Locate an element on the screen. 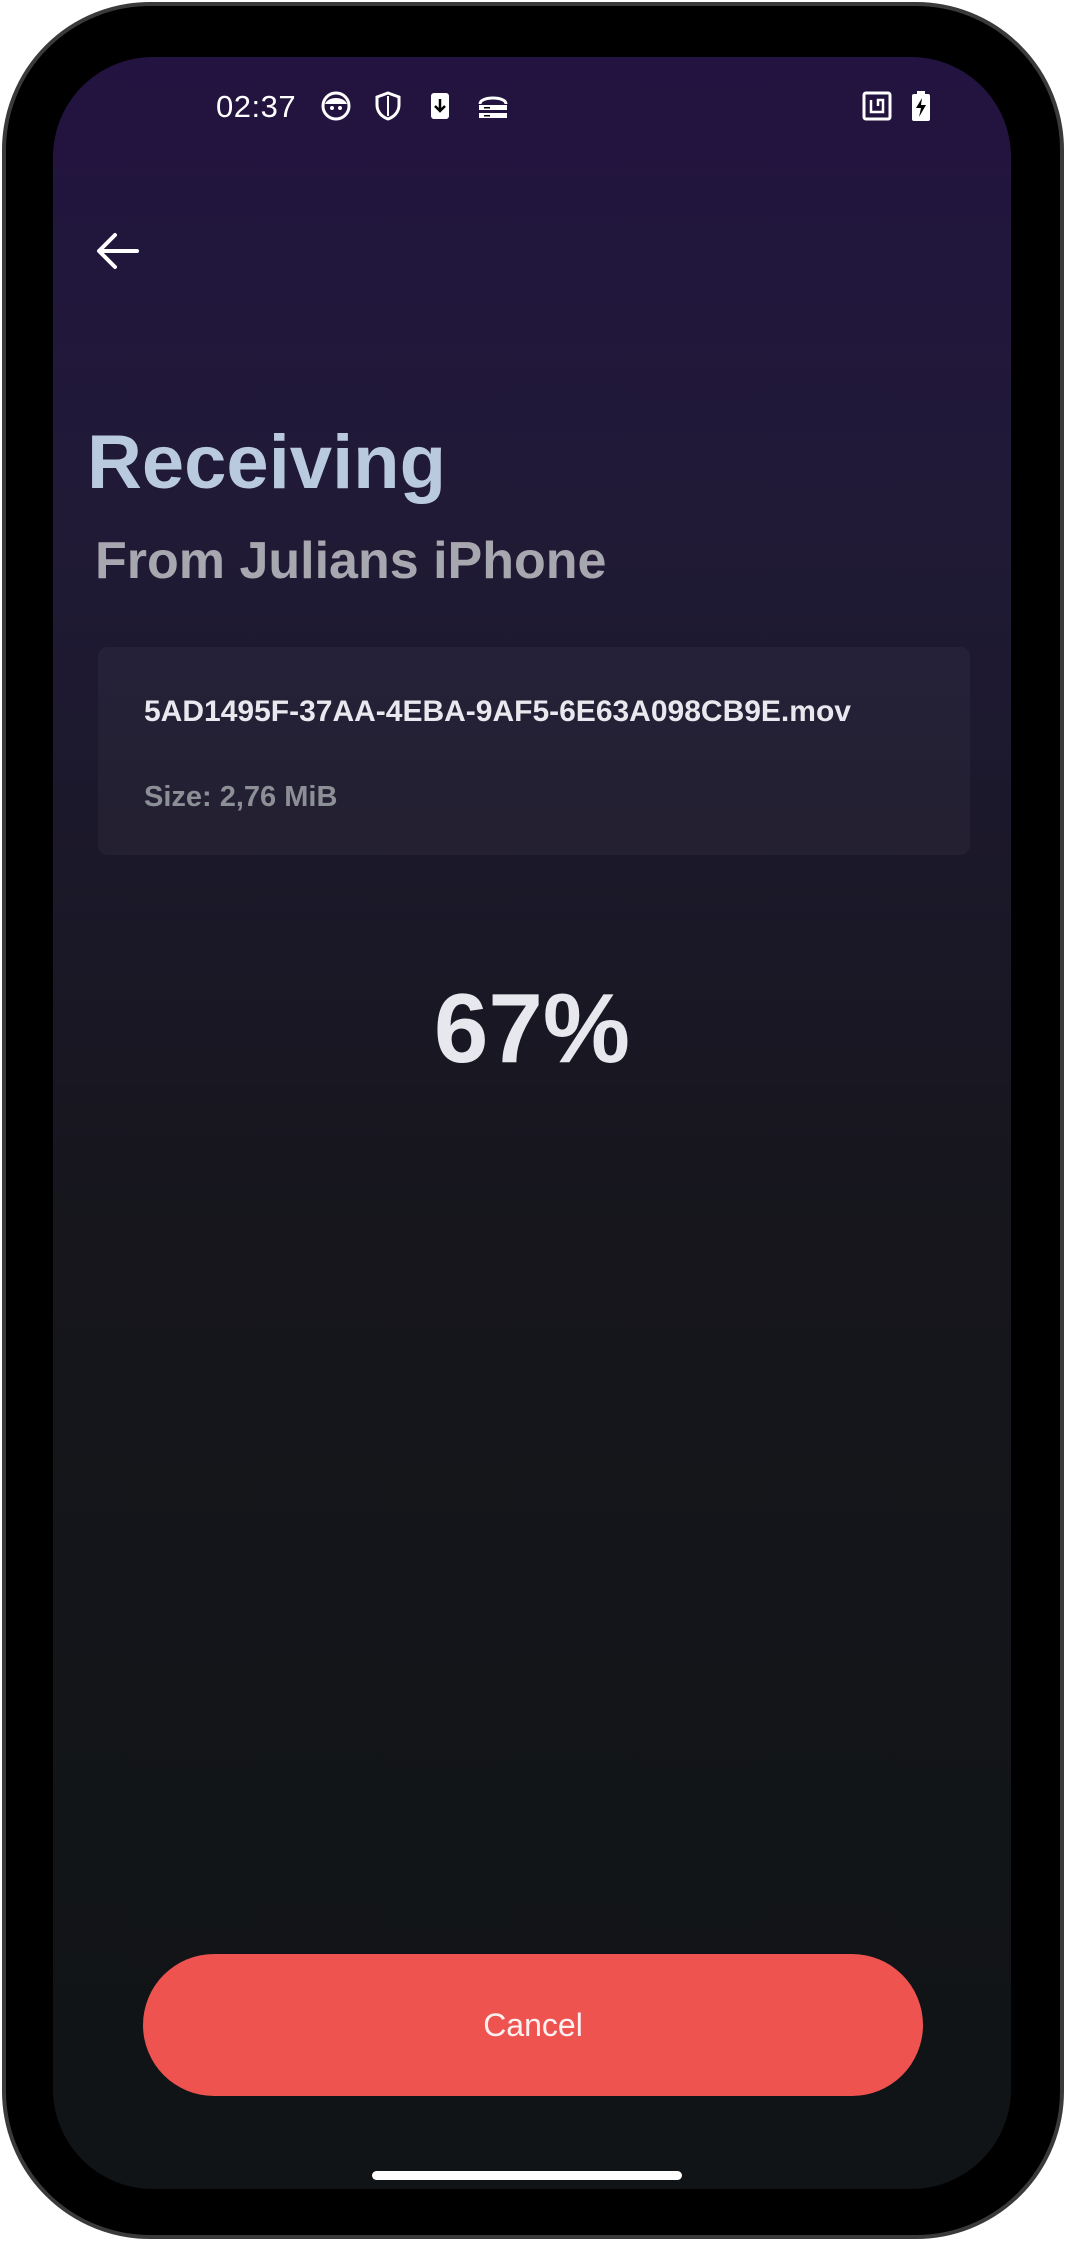  cancel-button: Cancel is located at coordinates (533, 2025).